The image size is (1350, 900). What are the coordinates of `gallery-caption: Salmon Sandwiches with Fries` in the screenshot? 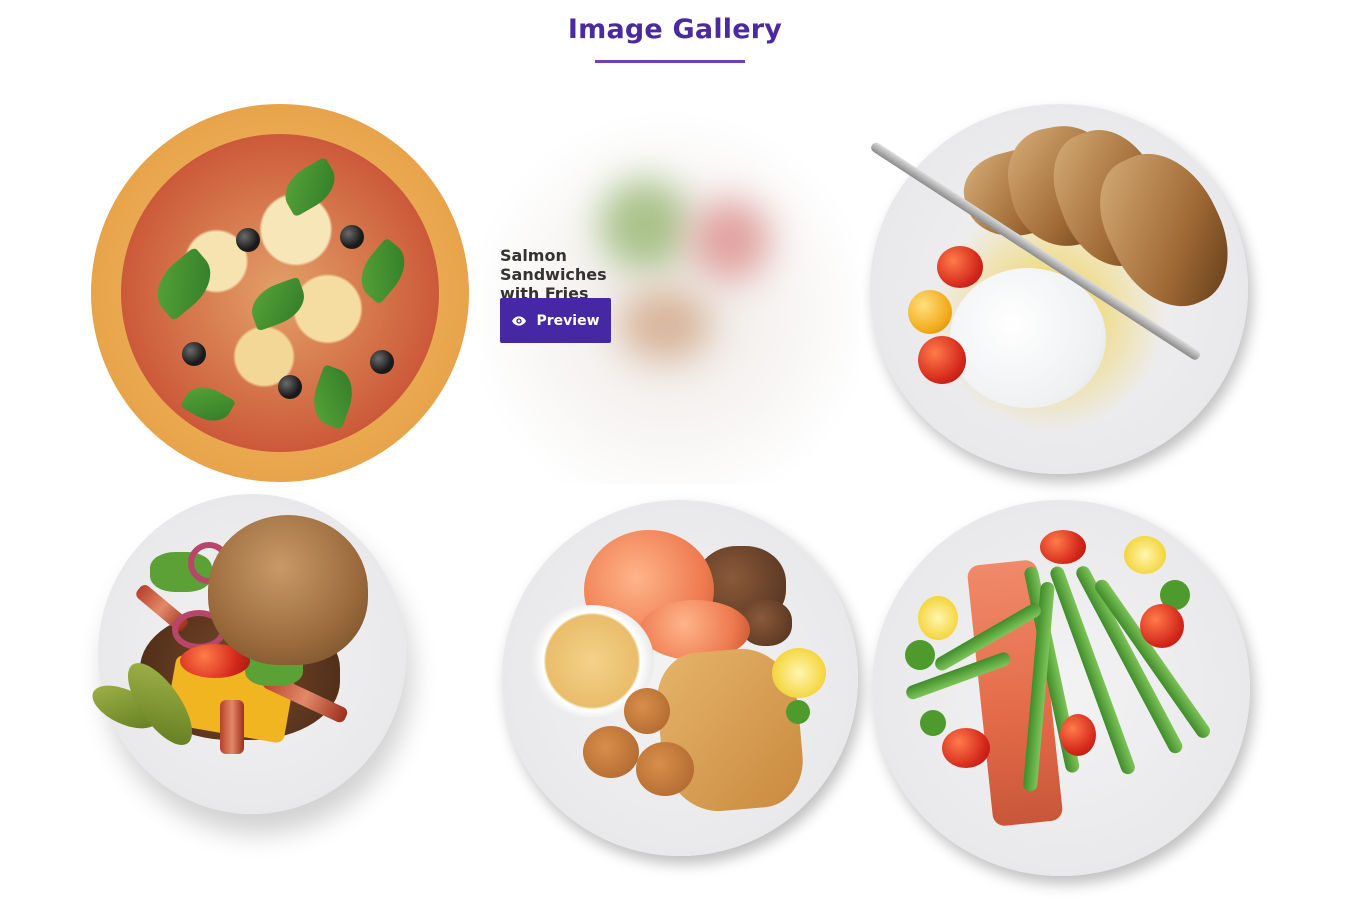 It's located at (553, 274).